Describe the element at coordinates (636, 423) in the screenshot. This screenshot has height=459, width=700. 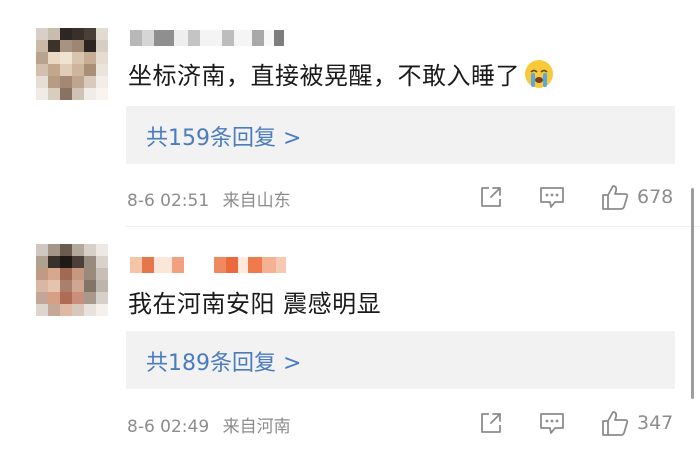
I see `like-button: 347` at that location.